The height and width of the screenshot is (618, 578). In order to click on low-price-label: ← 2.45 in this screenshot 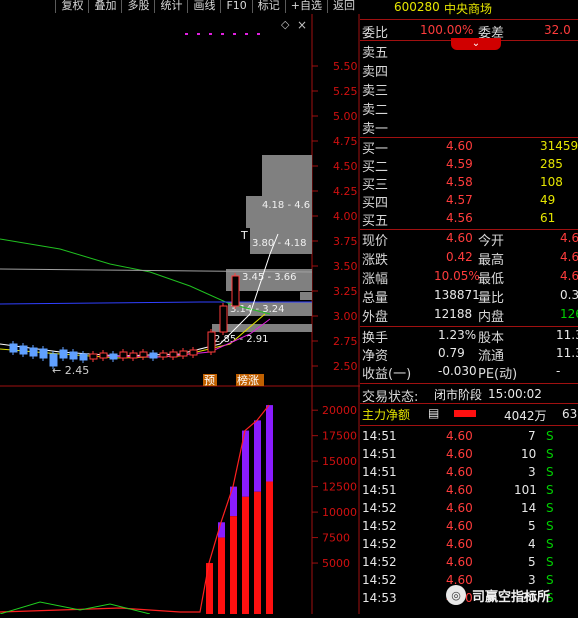, I will do `click(70, 370)`.